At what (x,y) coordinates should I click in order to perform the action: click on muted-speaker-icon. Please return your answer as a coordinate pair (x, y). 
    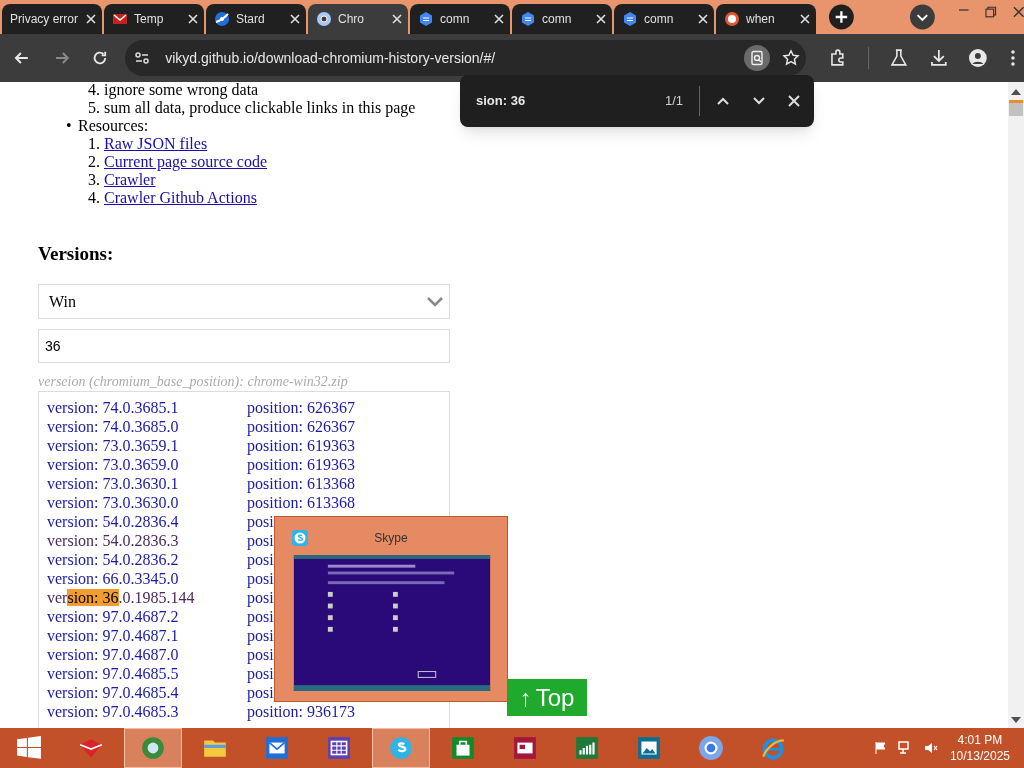
    Looking at the image, I should click on (930, 748).